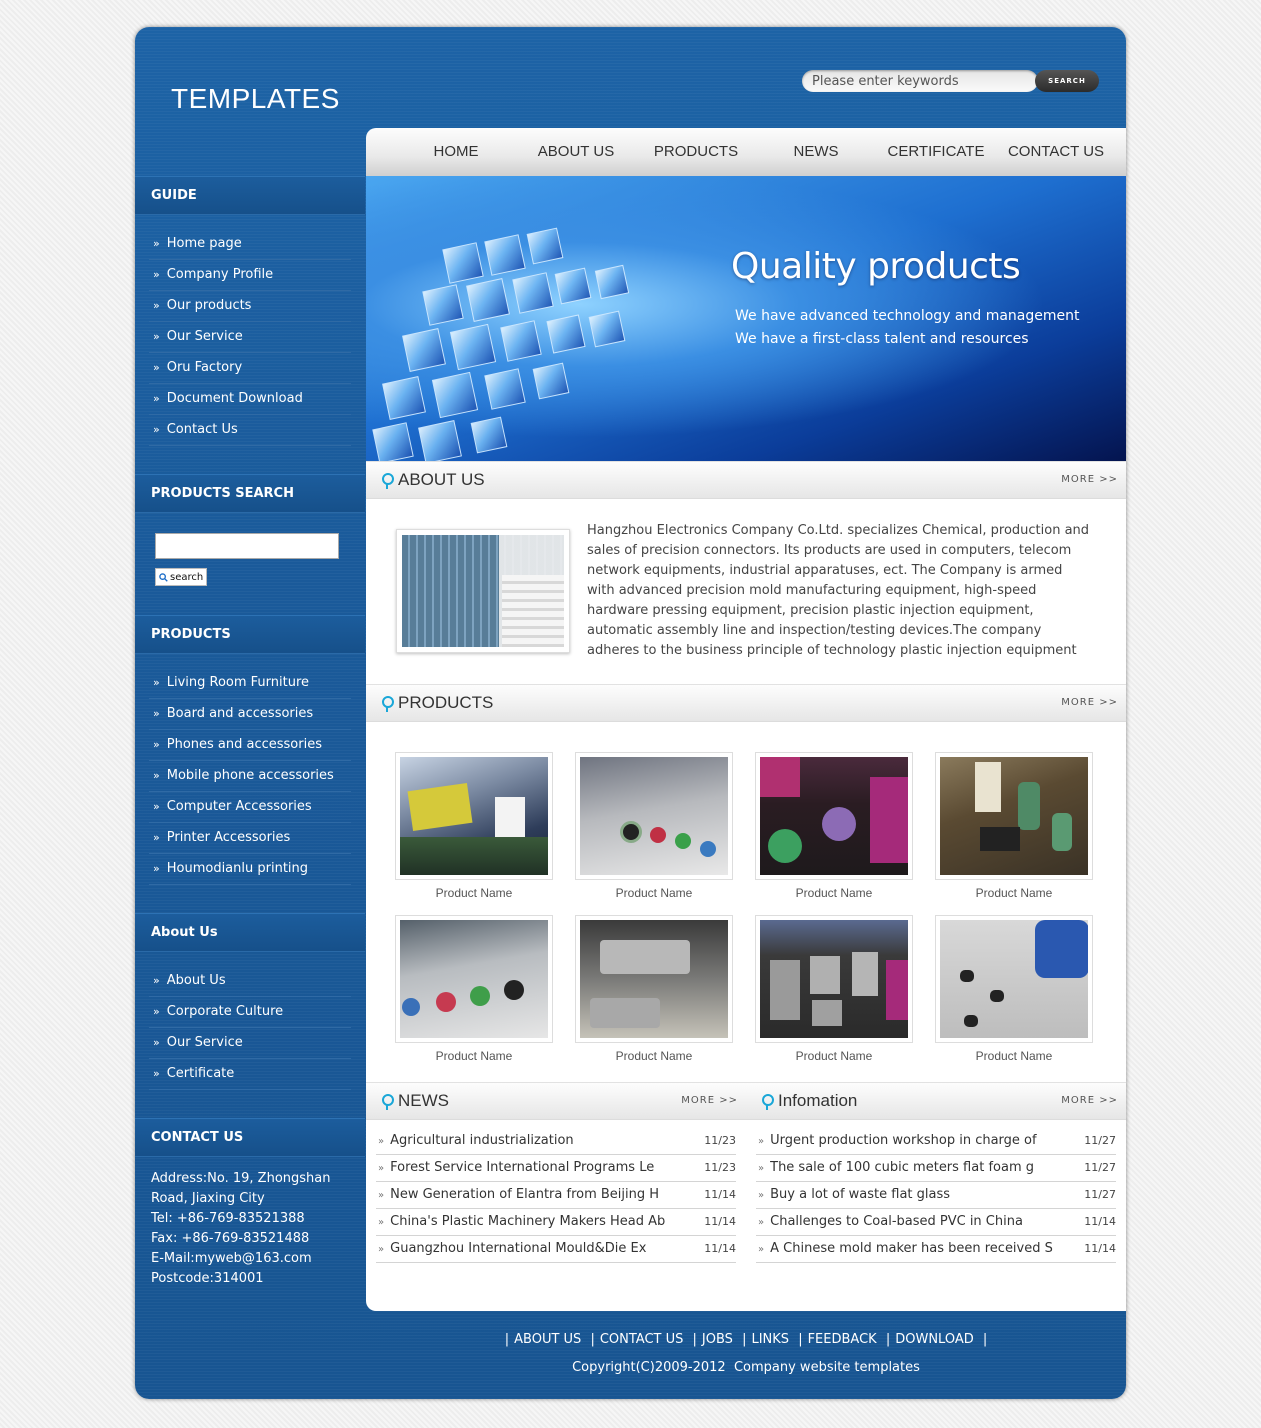  Describe the element at coordinates (547, 1339) in the screenshot. I see `footer-link-about-us: ABOUT US` at that location.